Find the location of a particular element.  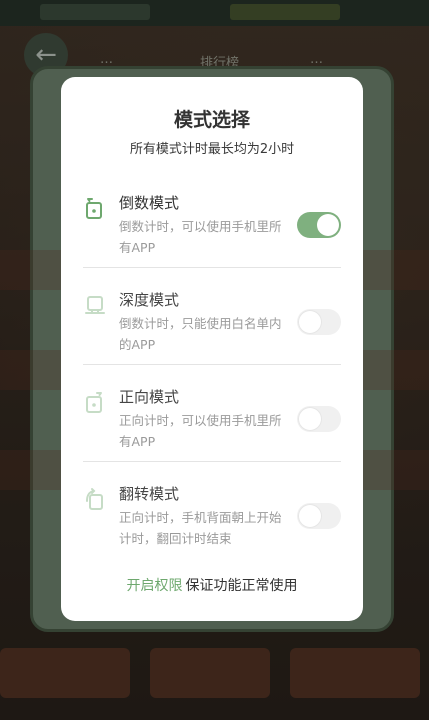

permission-footer: 开启权限 保证功能正常使用 is located at coordinates (212, 585).